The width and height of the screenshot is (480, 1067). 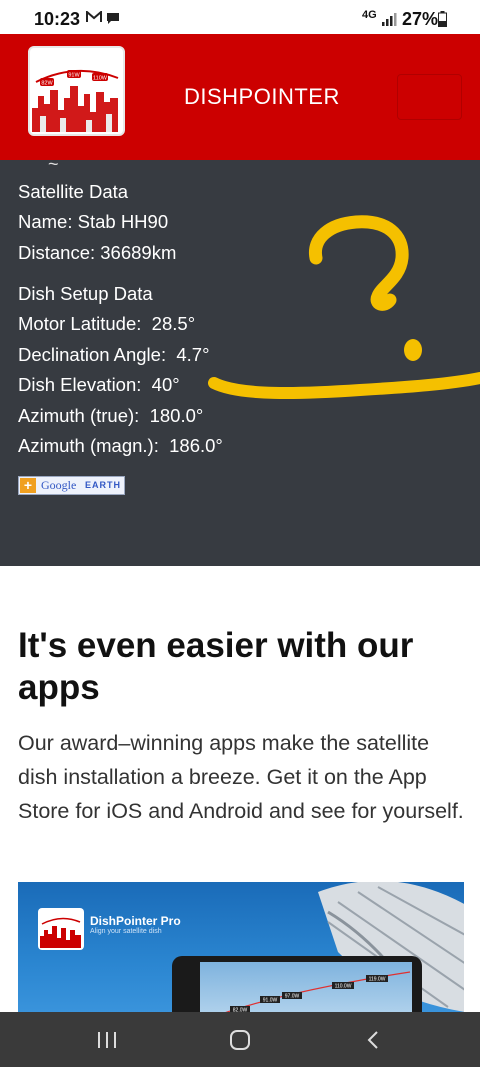 I want to click on svg-text: 119.0W, so click(x=377, y=980).